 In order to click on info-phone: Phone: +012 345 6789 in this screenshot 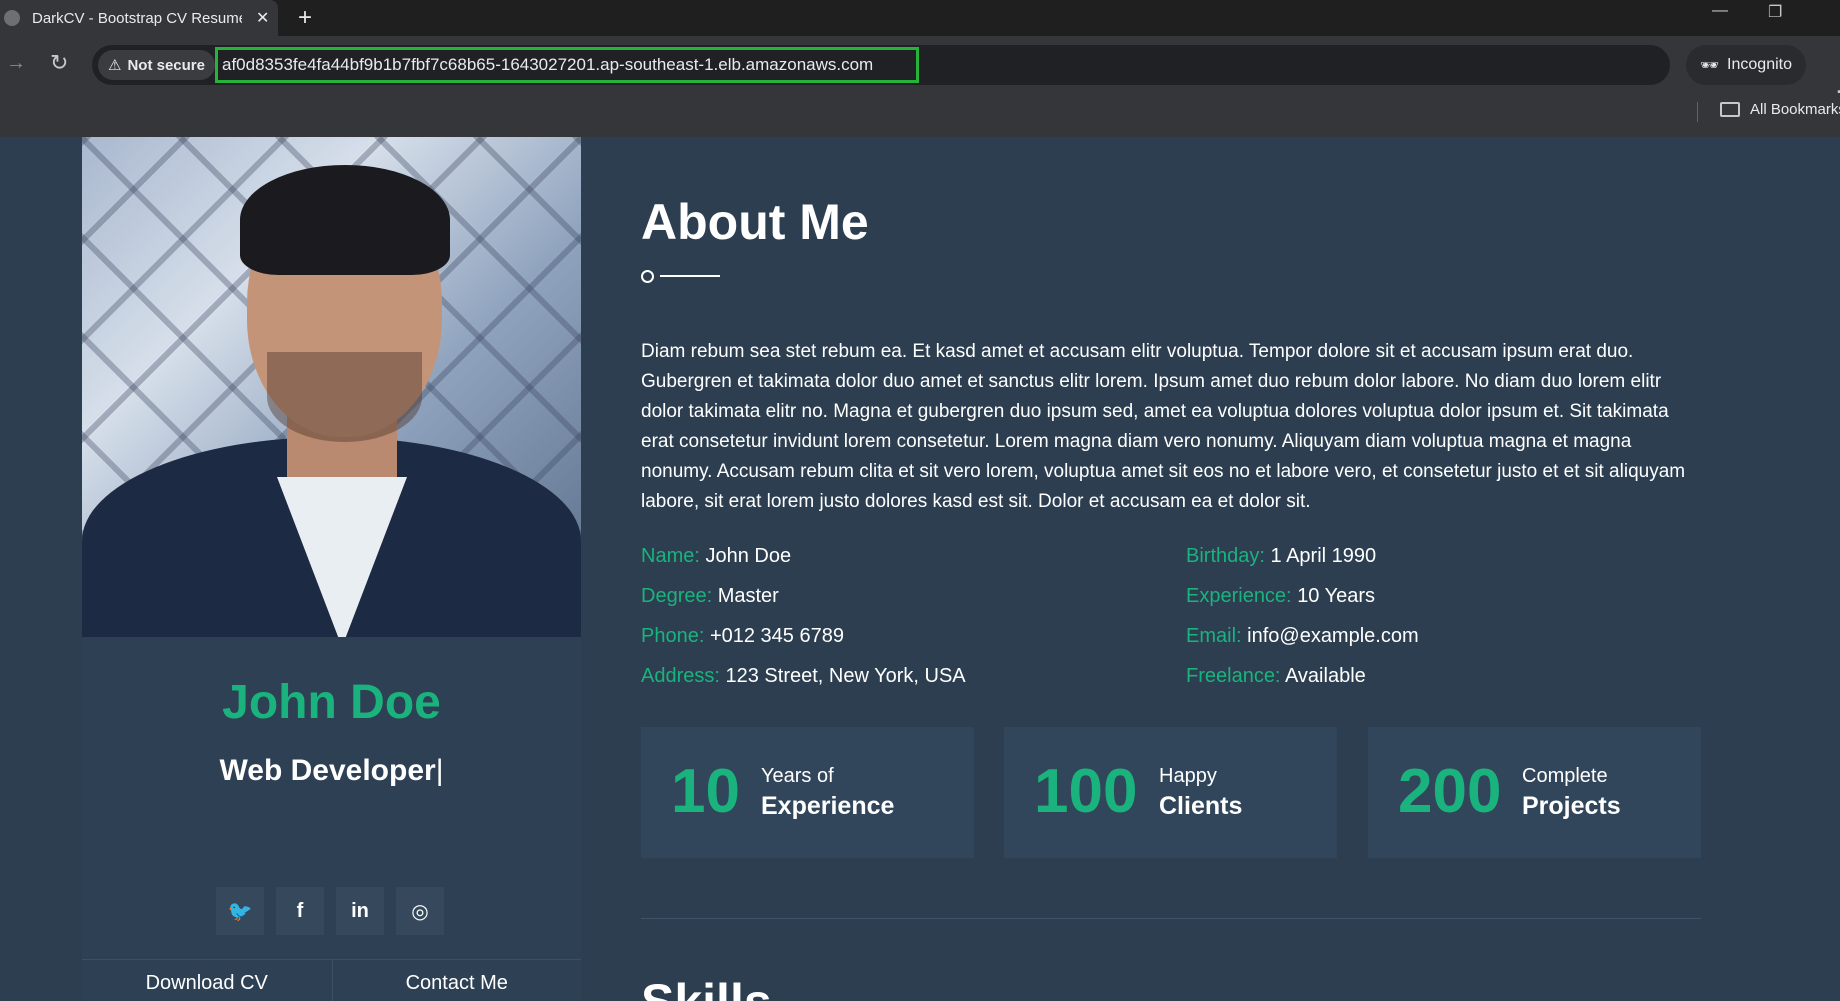, I will do `click(742, 636)`.